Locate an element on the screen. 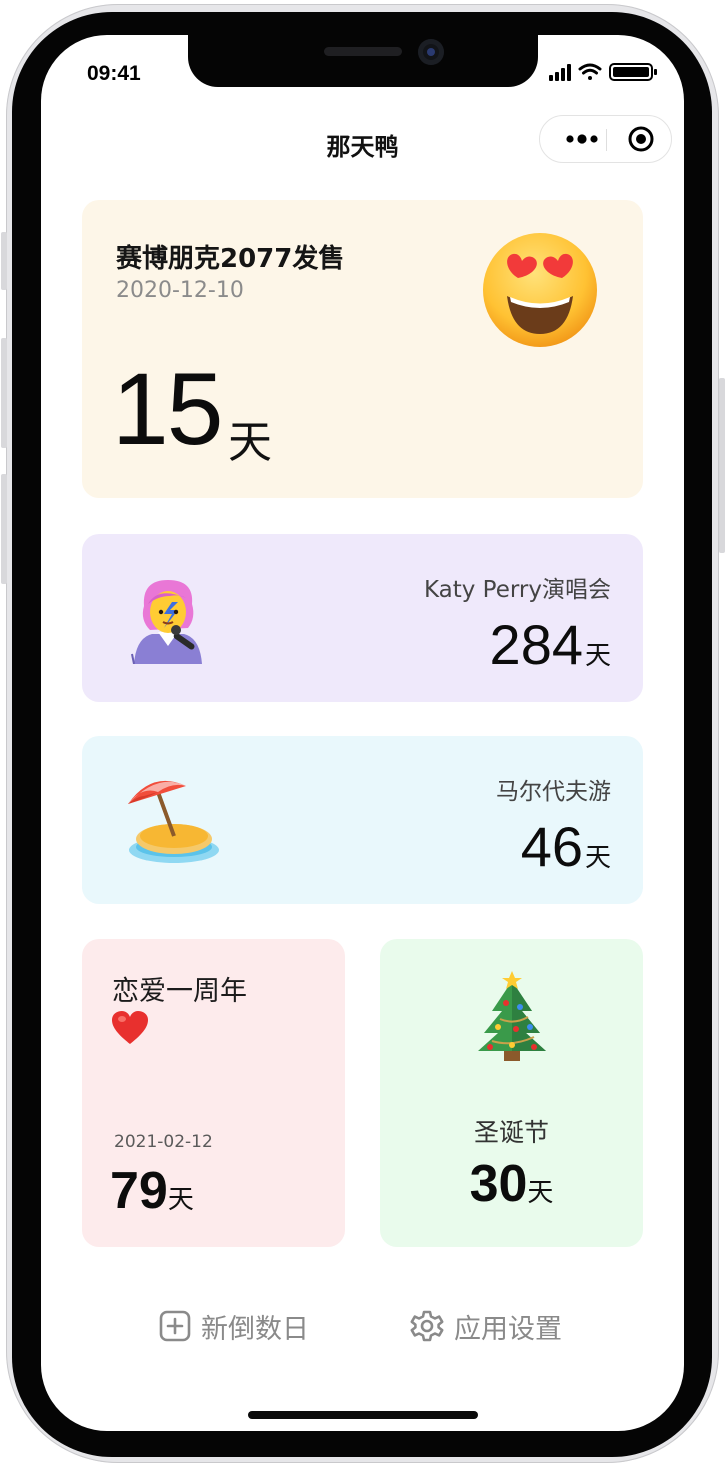 Image resolution: width=725 pixels, height=1467 pixels. card-title: 赛博朋克2077发售 is located at coordinates (230, 259).